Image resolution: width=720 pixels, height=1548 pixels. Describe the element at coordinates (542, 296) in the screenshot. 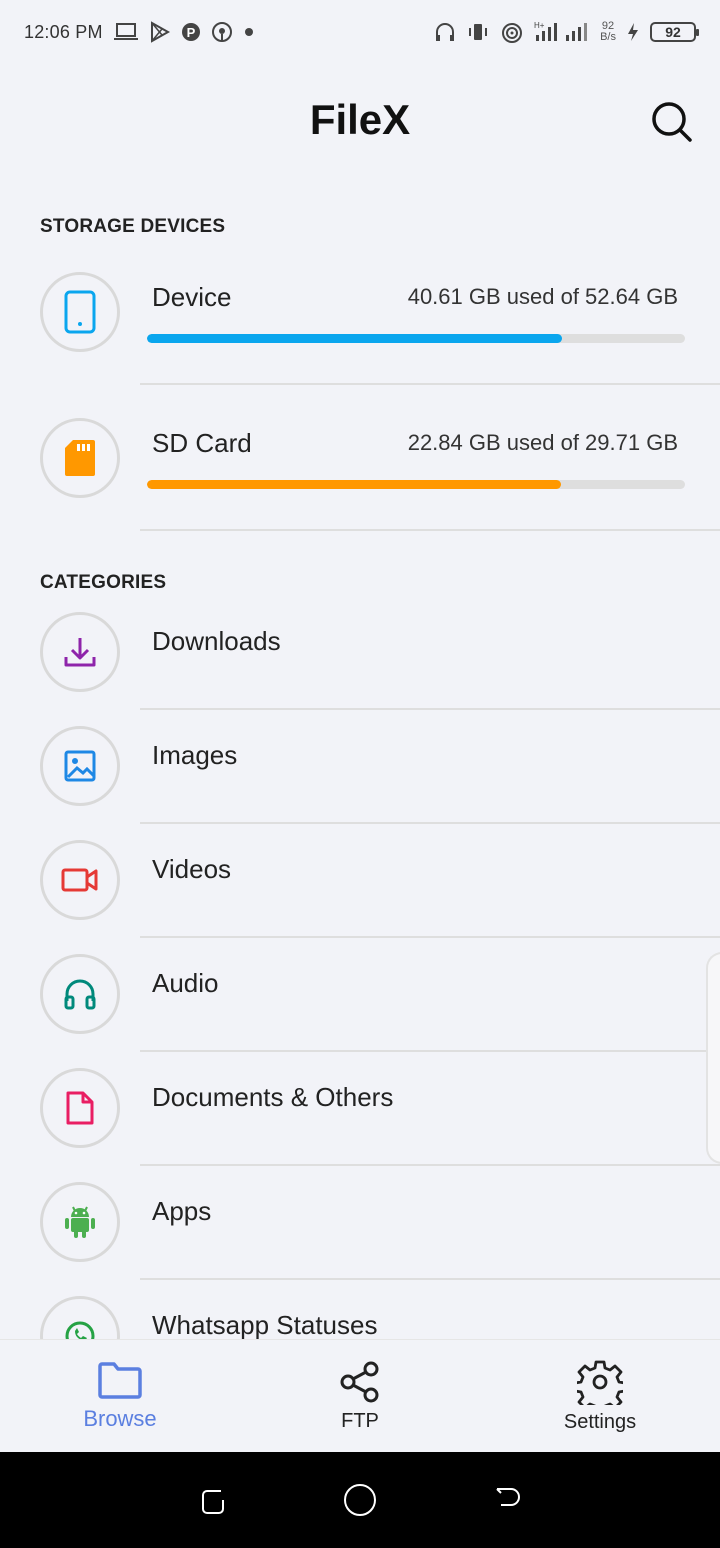

I see `storage-device-usage: 40.61 GB used of 52.64 GB` at that location.